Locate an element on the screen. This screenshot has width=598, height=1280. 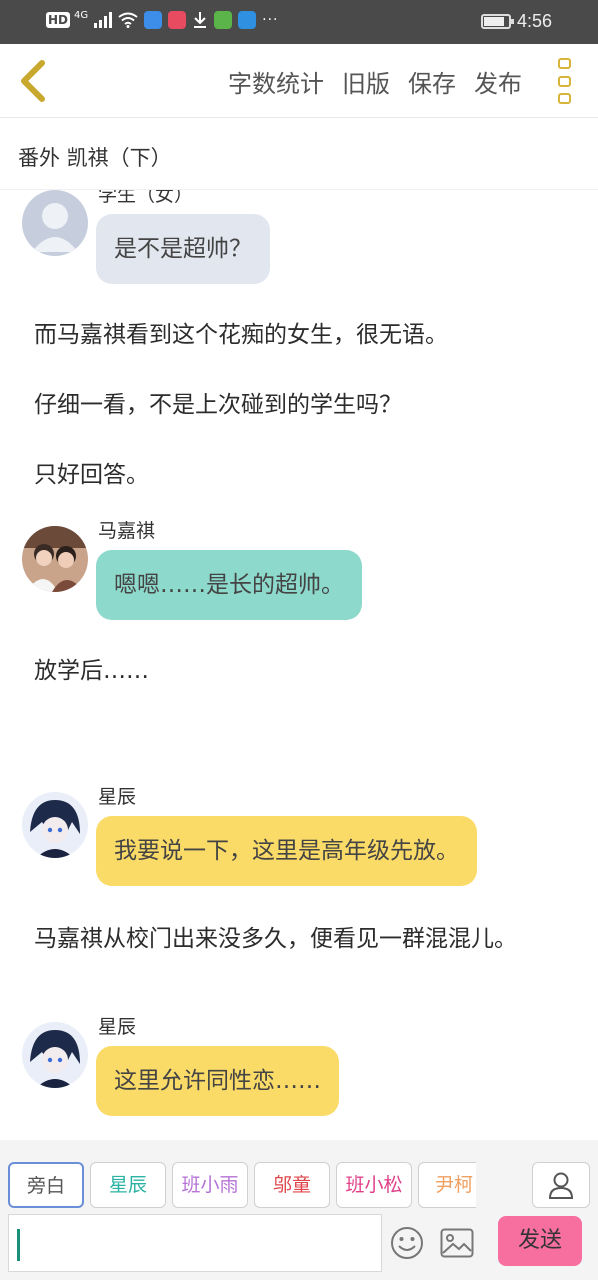
chapter-title-bar: 番外 凯祺（下） is located at coordinates (299, 154).